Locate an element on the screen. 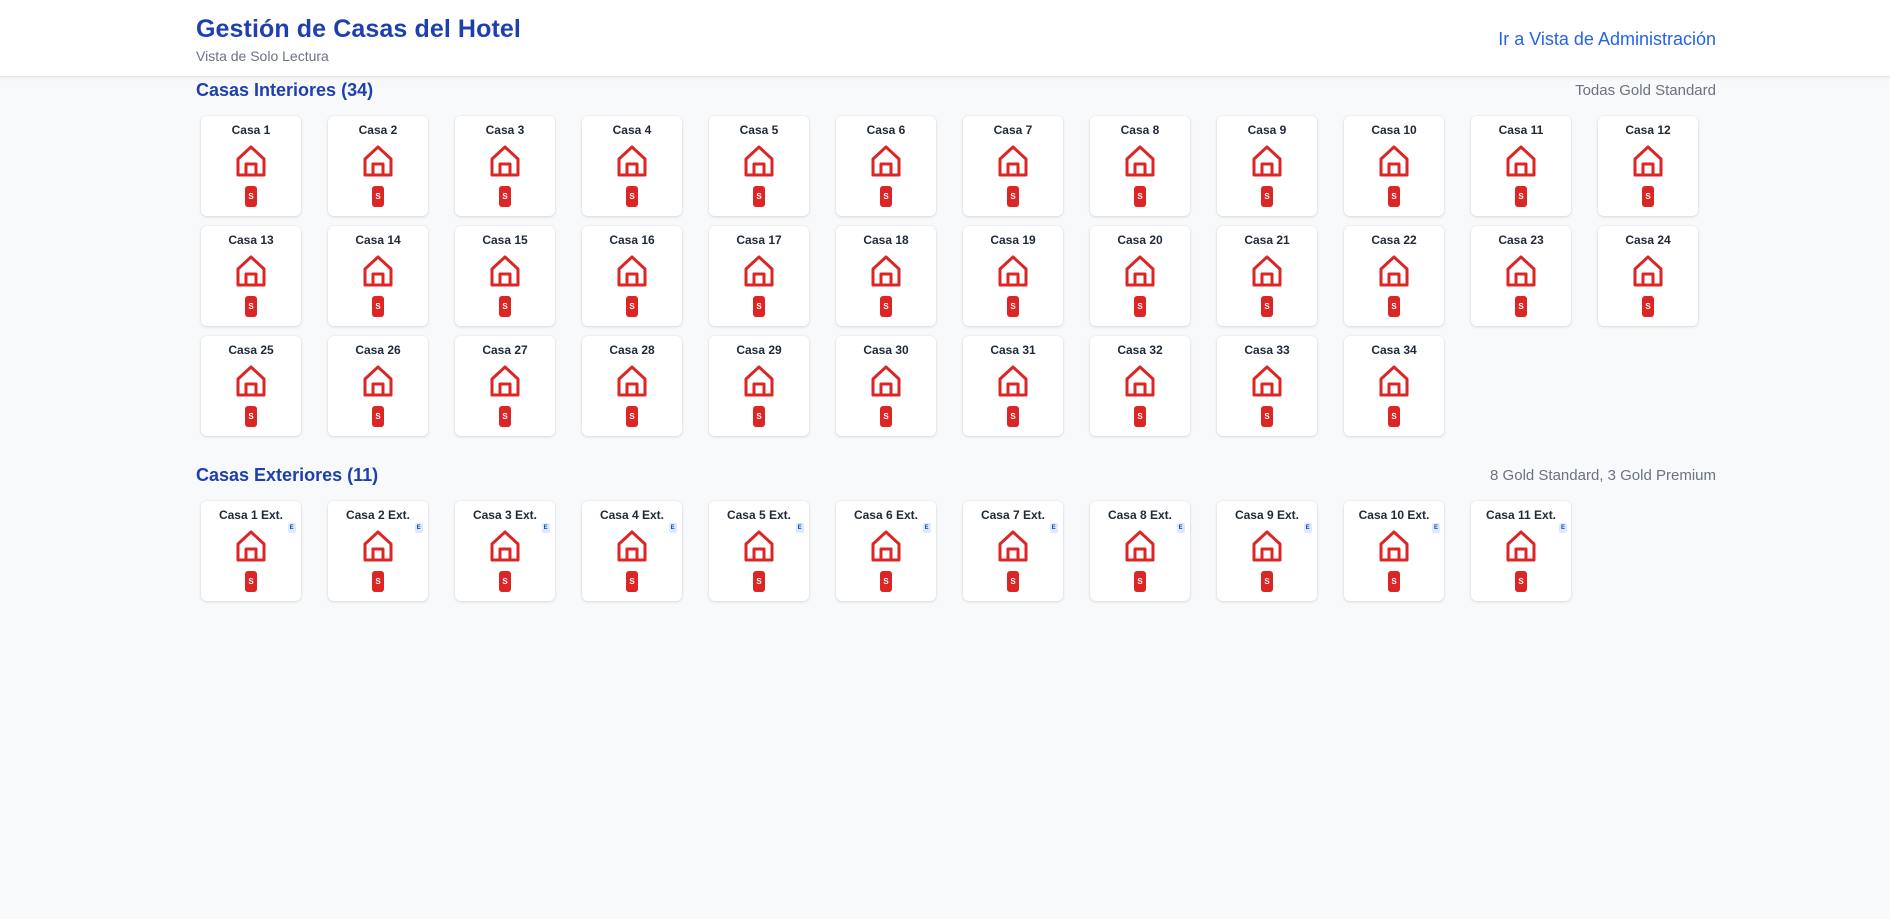 The image size is (1890, 919). house-name: Casa 19 is located at coordinates (1013, 240).